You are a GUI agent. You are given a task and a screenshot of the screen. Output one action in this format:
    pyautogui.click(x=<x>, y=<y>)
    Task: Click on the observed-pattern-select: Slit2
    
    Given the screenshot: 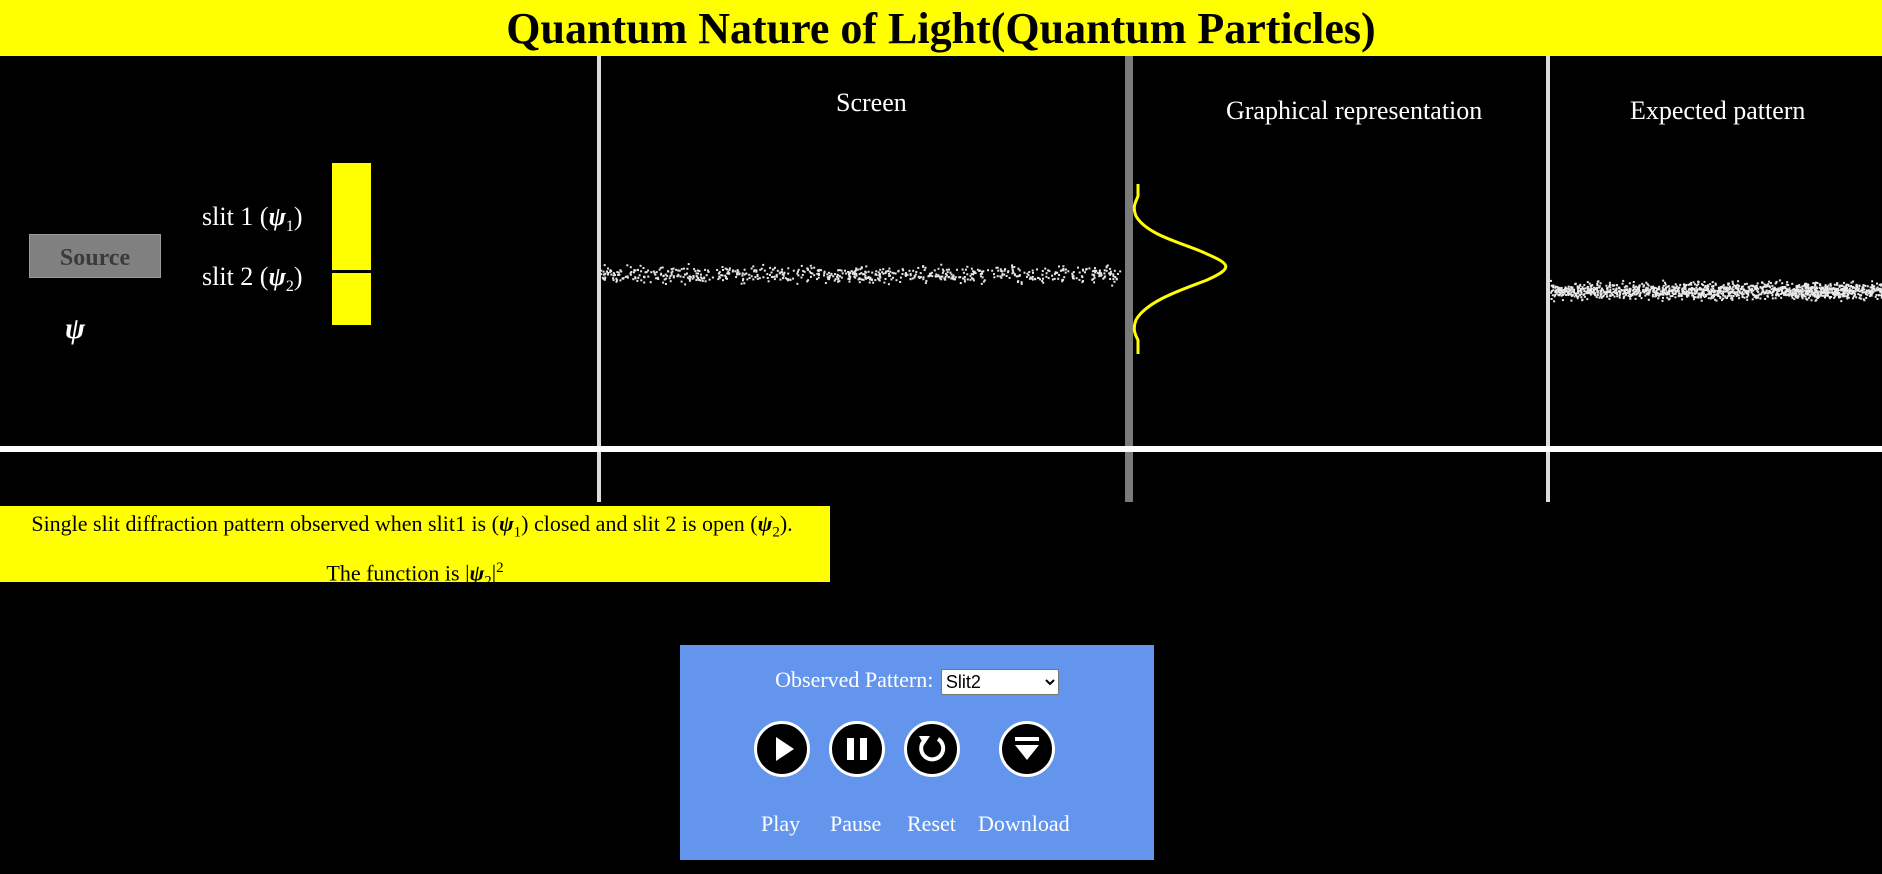 What is the action you would take?
    pyautogui.click(x=999, y=681)
    